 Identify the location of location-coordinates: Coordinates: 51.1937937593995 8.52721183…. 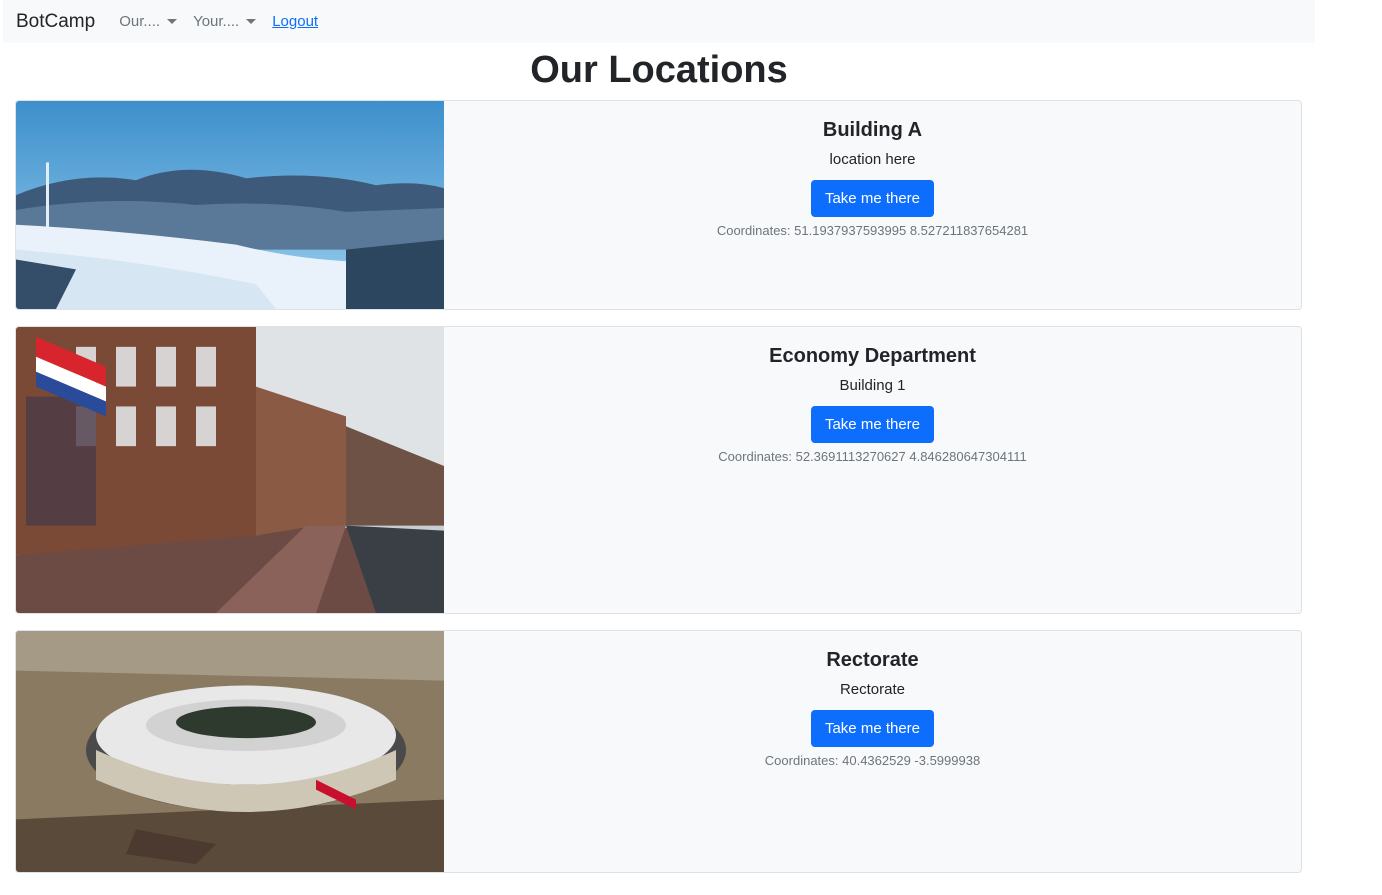
(872, 230).